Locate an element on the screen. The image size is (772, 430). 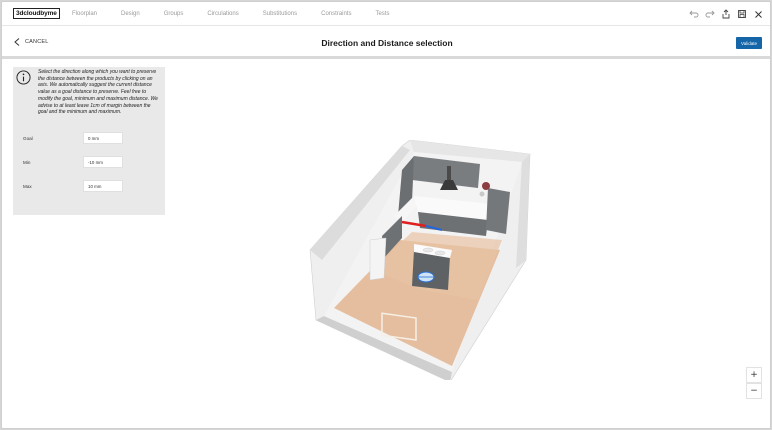
redo-icon is located at coordinates (710, 14).